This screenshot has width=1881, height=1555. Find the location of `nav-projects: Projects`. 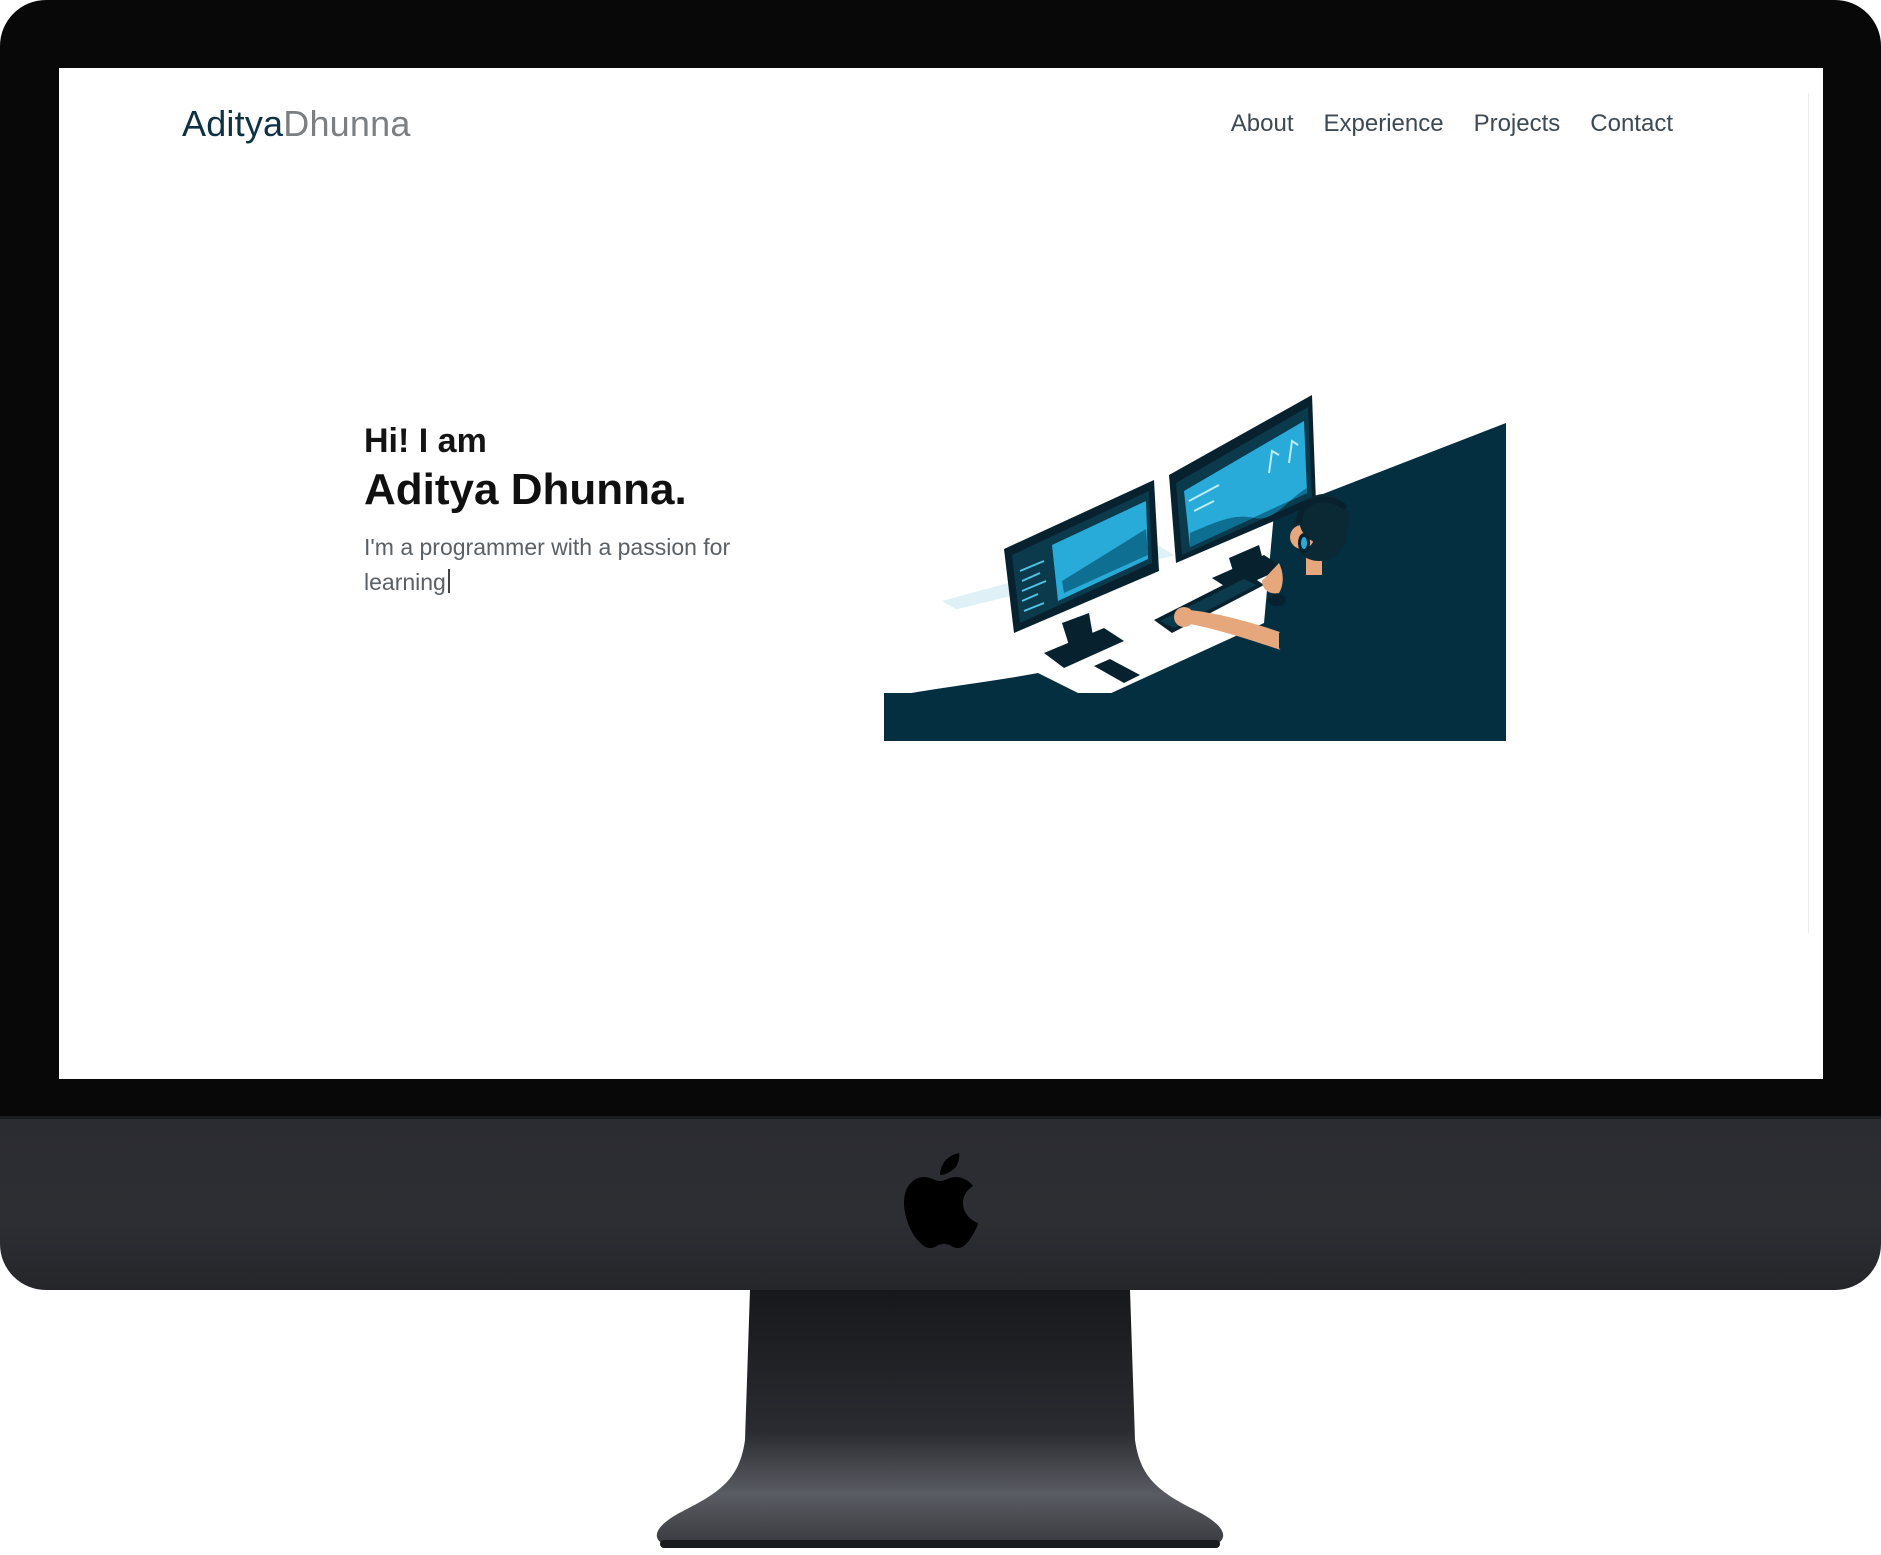

nav-projects: Projects is located at coordinates (1517, 124).